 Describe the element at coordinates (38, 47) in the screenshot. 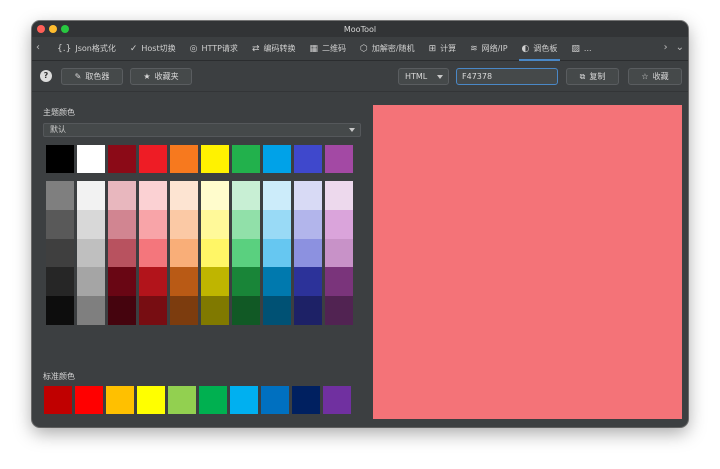

I see `tab-scroll-left-icon: ‹` at that location.